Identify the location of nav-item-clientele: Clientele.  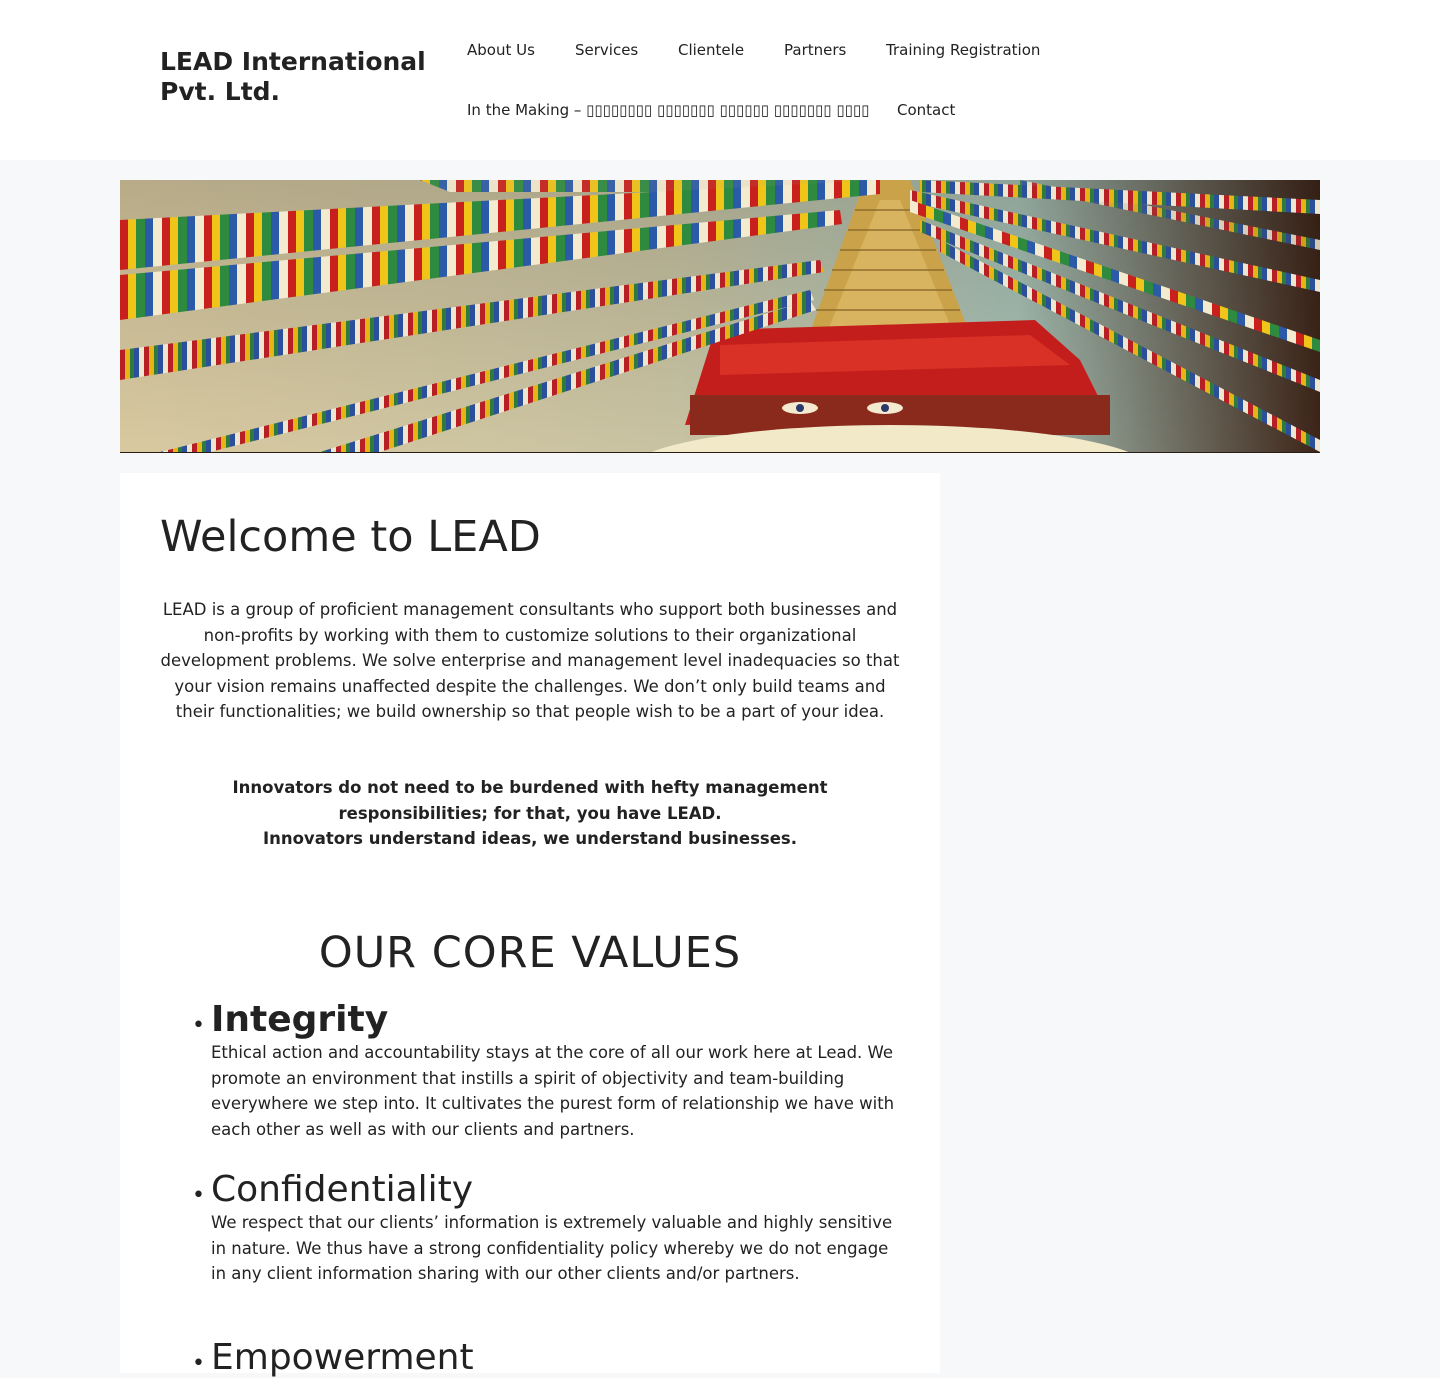
(711, 50).